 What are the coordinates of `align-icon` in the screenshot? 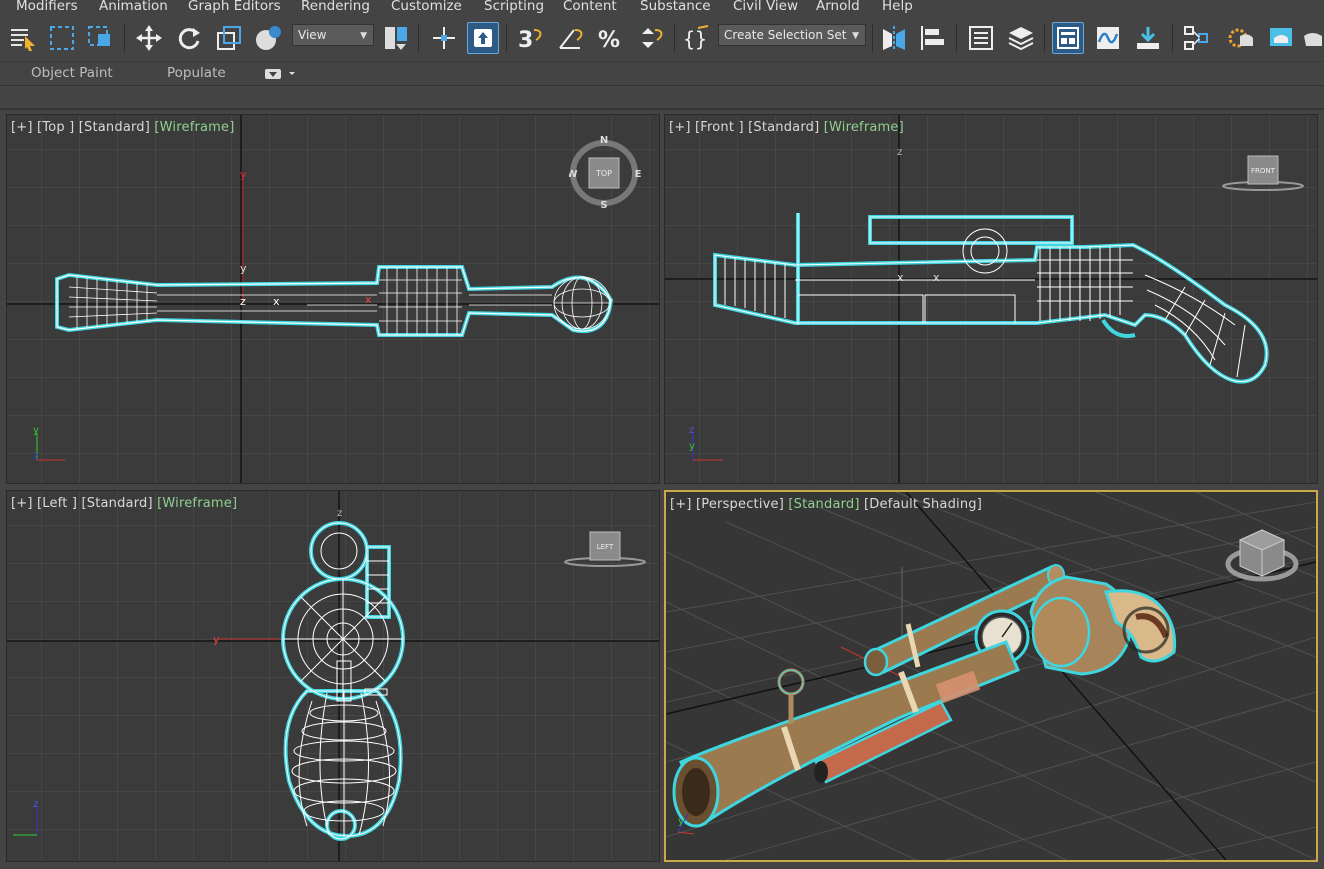 It's located at (932, 38).